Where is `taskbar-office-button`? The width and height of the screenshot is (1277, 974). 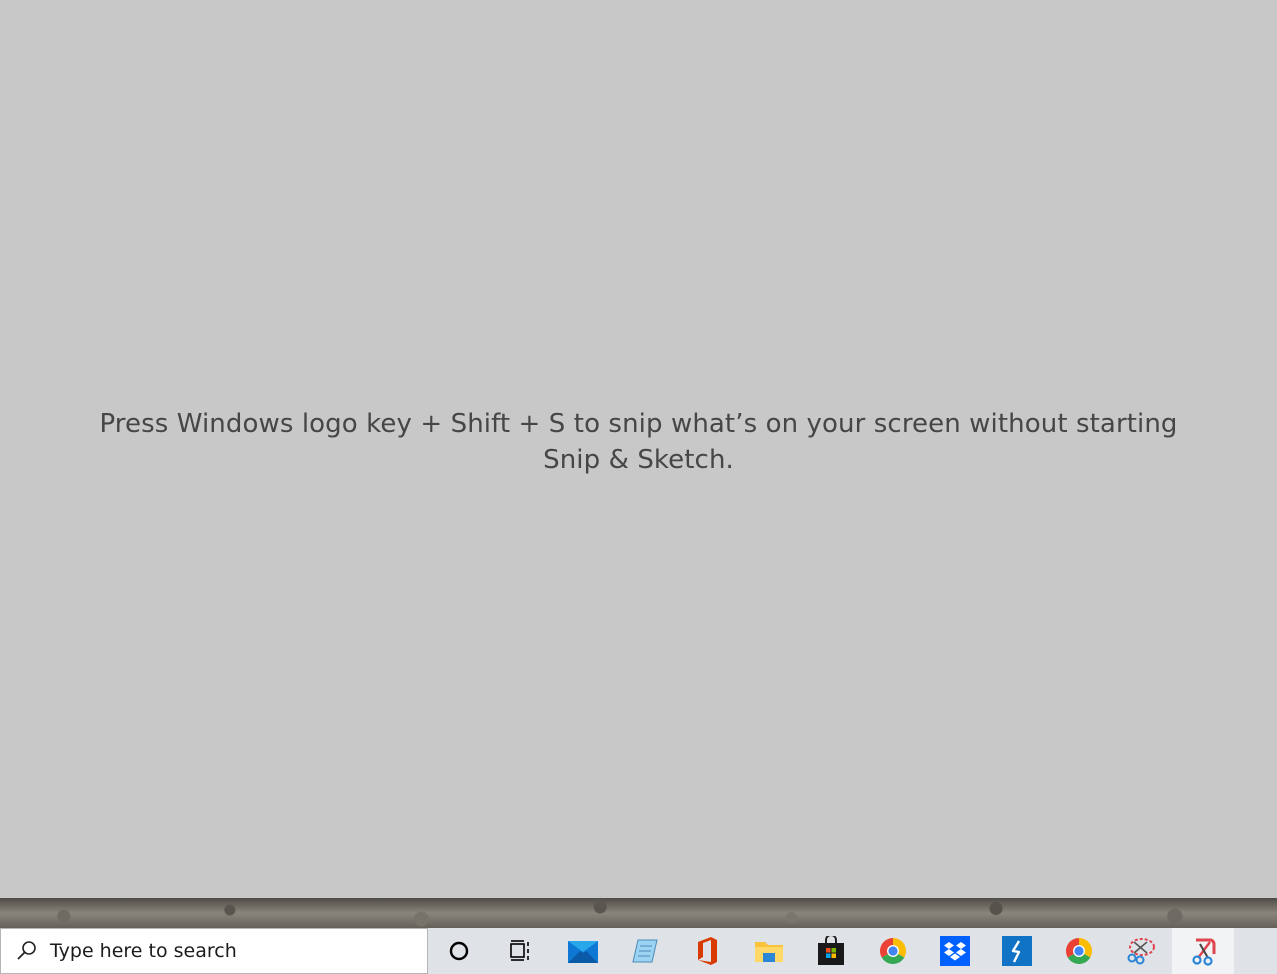
taskbar-office-button is located at coordinates (707, 951).